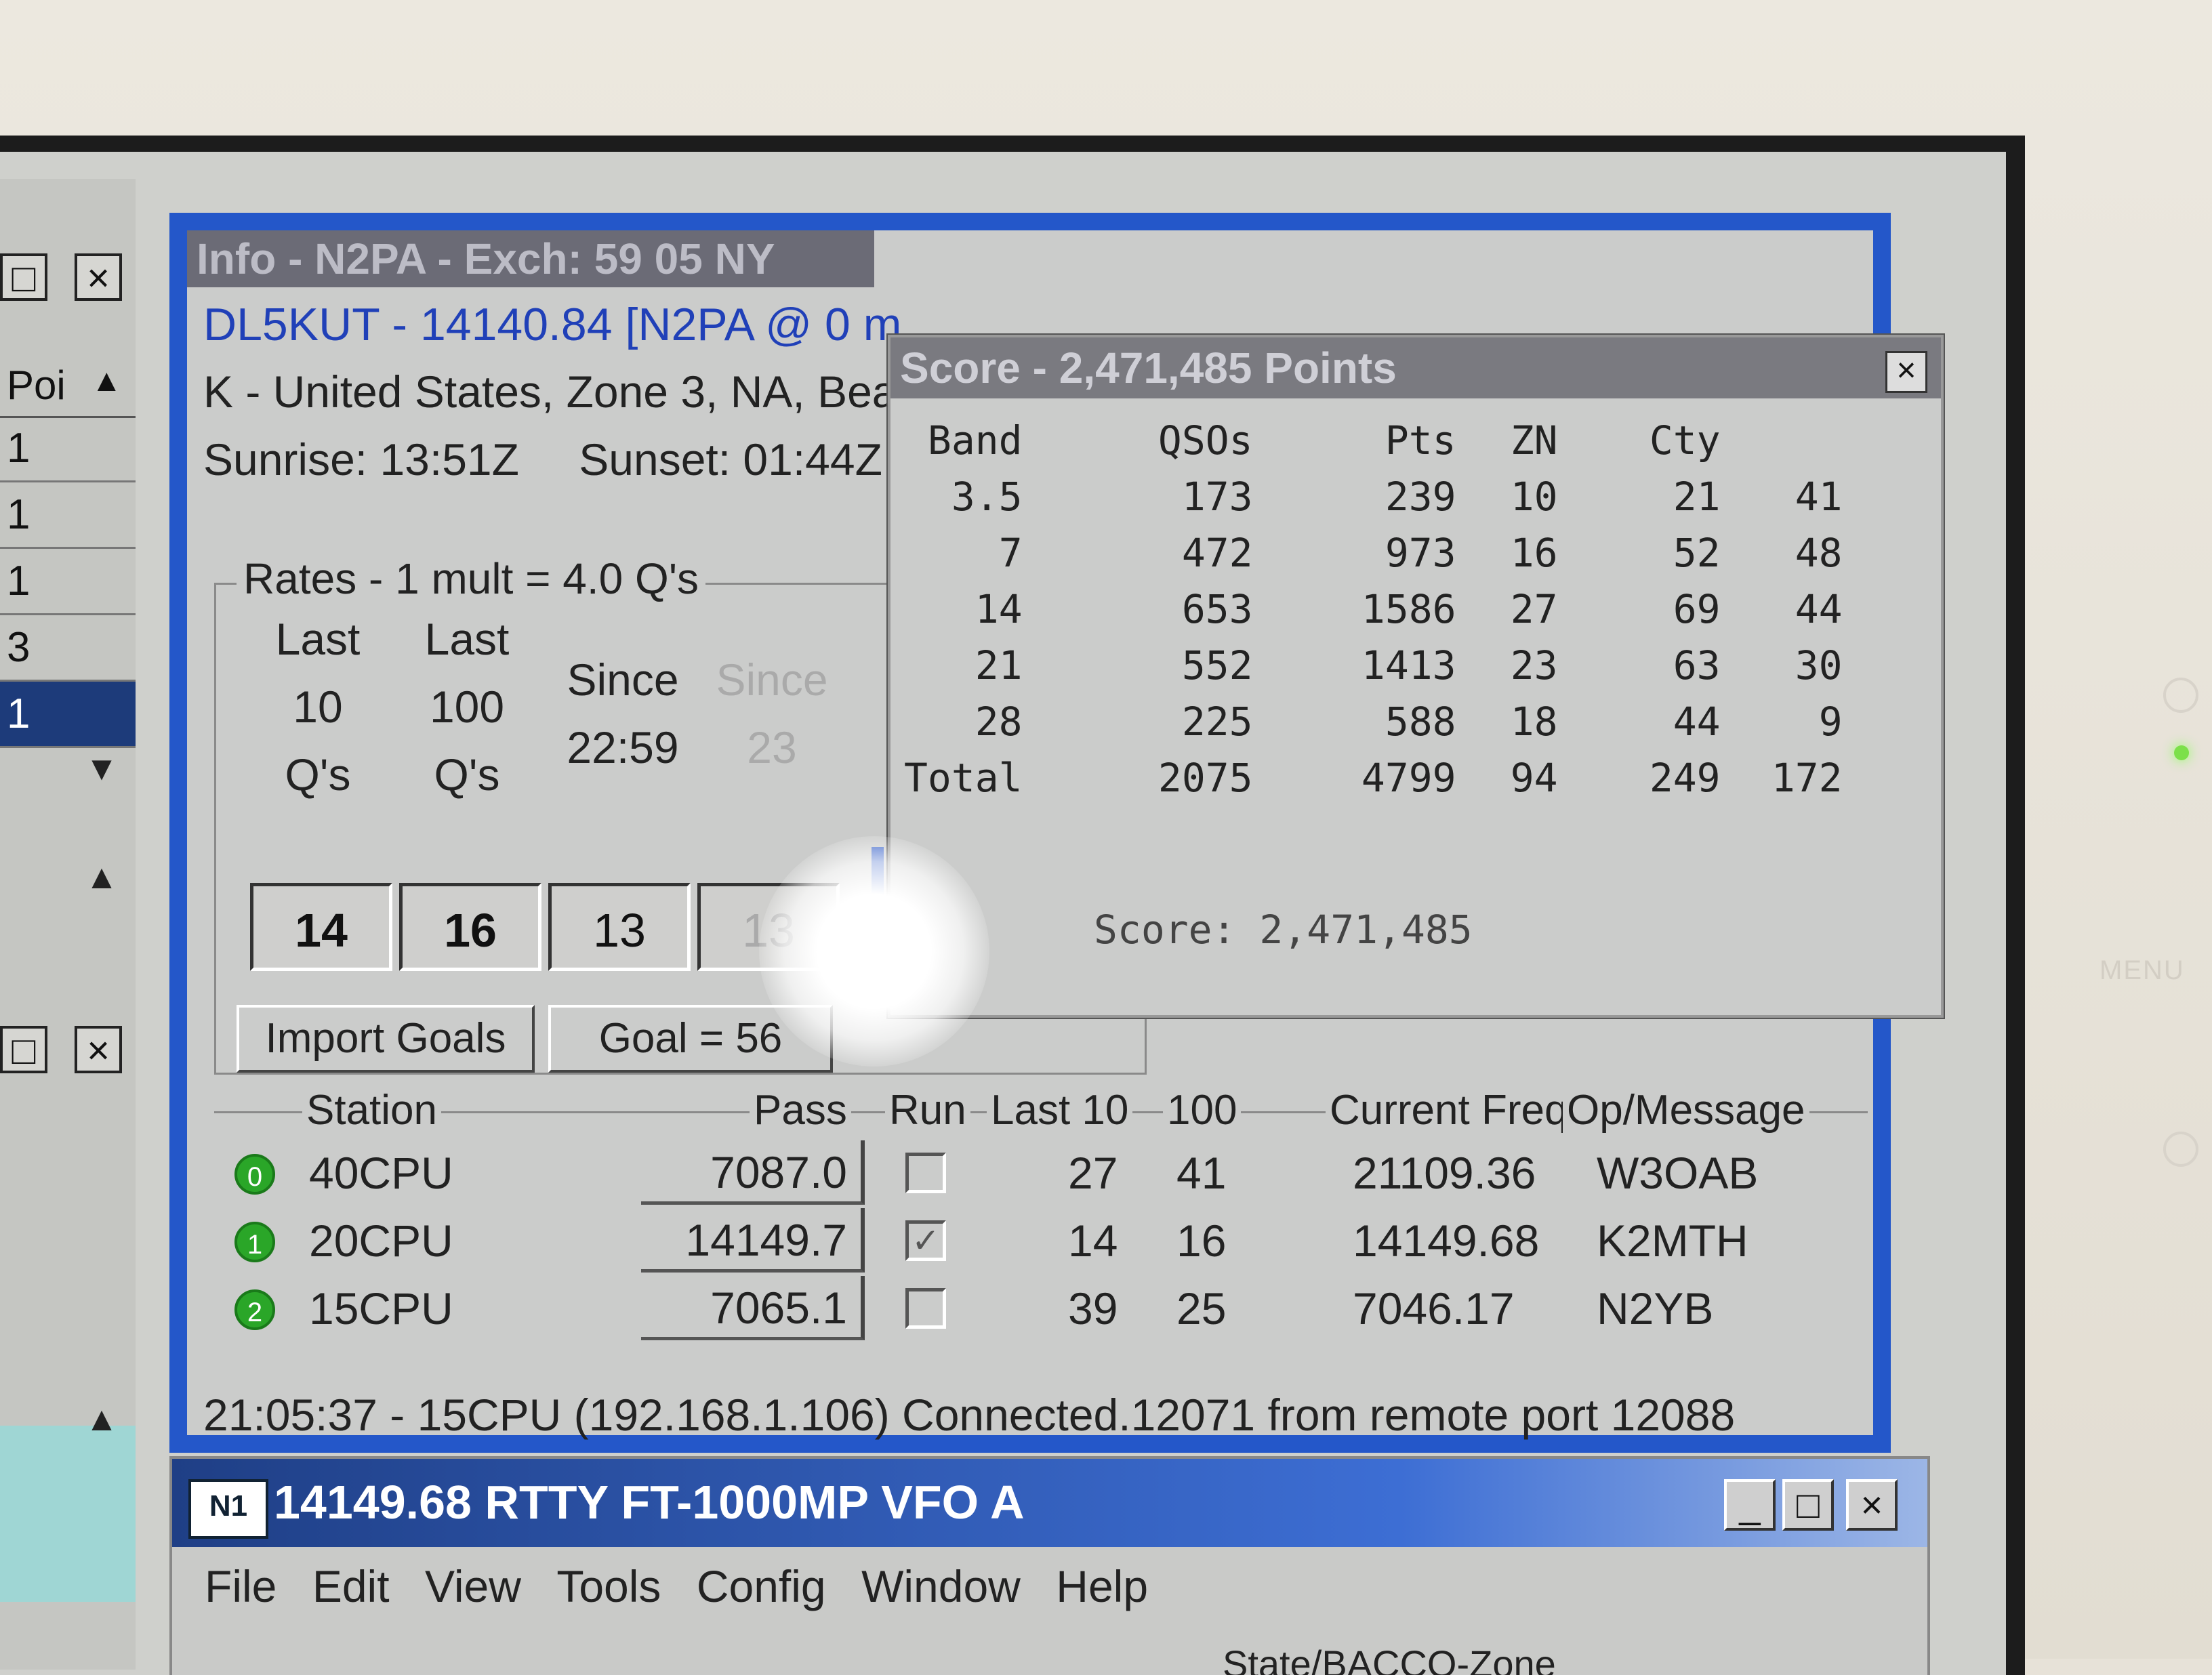 This screenshot has width=2212, height=1675. Describe the element at coordinates (530, 258) in the screenshot. I see `info-title: Info - N2PA - Exch: 59 05 NY` at that location.